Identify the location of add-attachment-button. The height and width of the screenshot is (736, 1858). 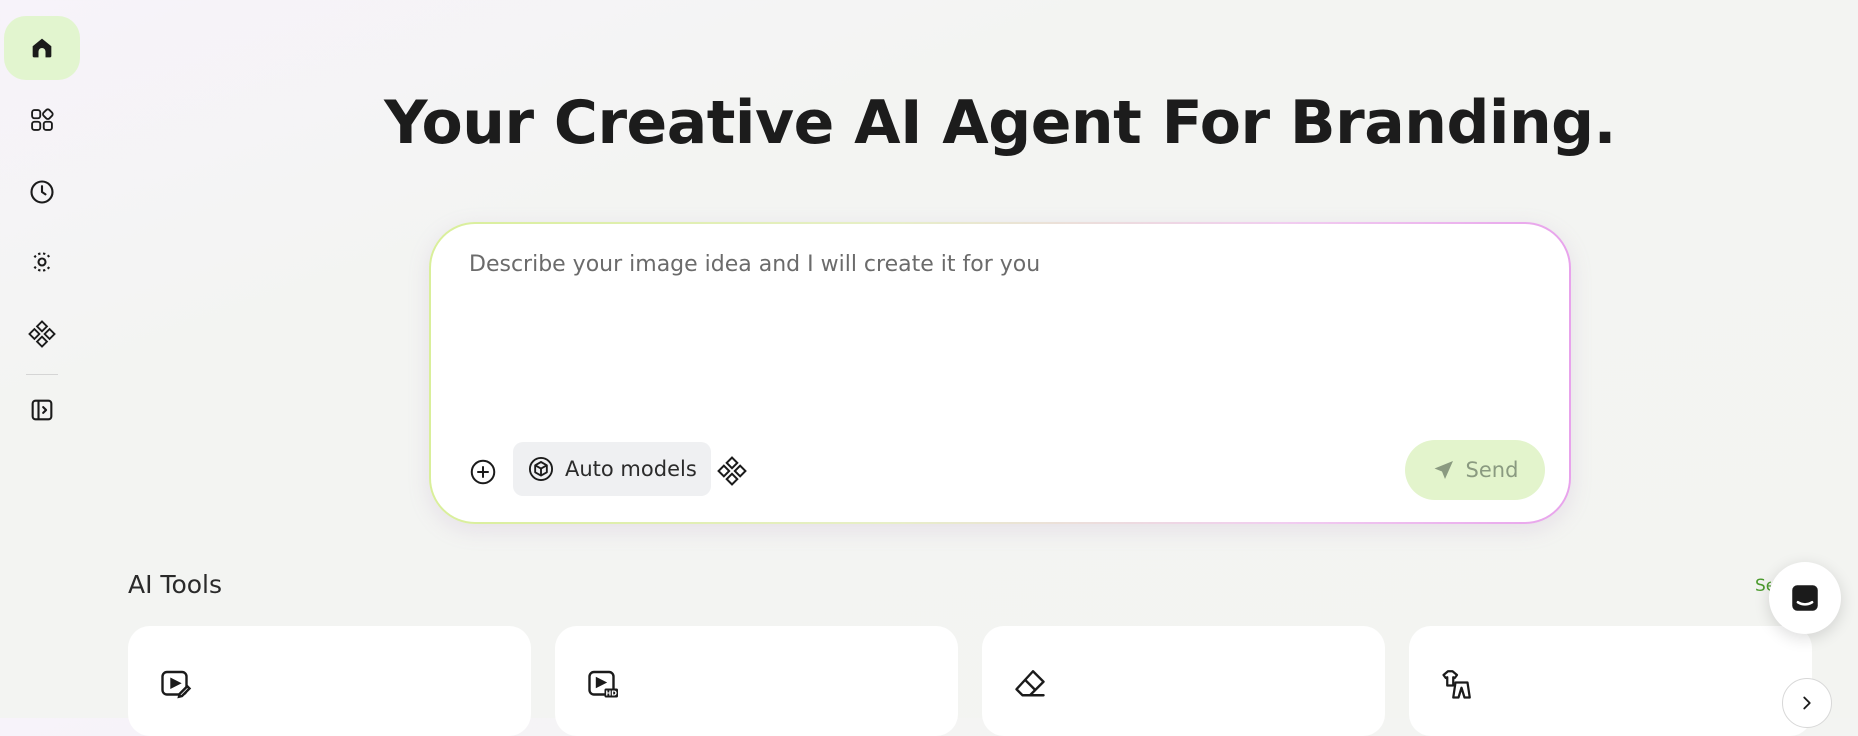
(483, 472).